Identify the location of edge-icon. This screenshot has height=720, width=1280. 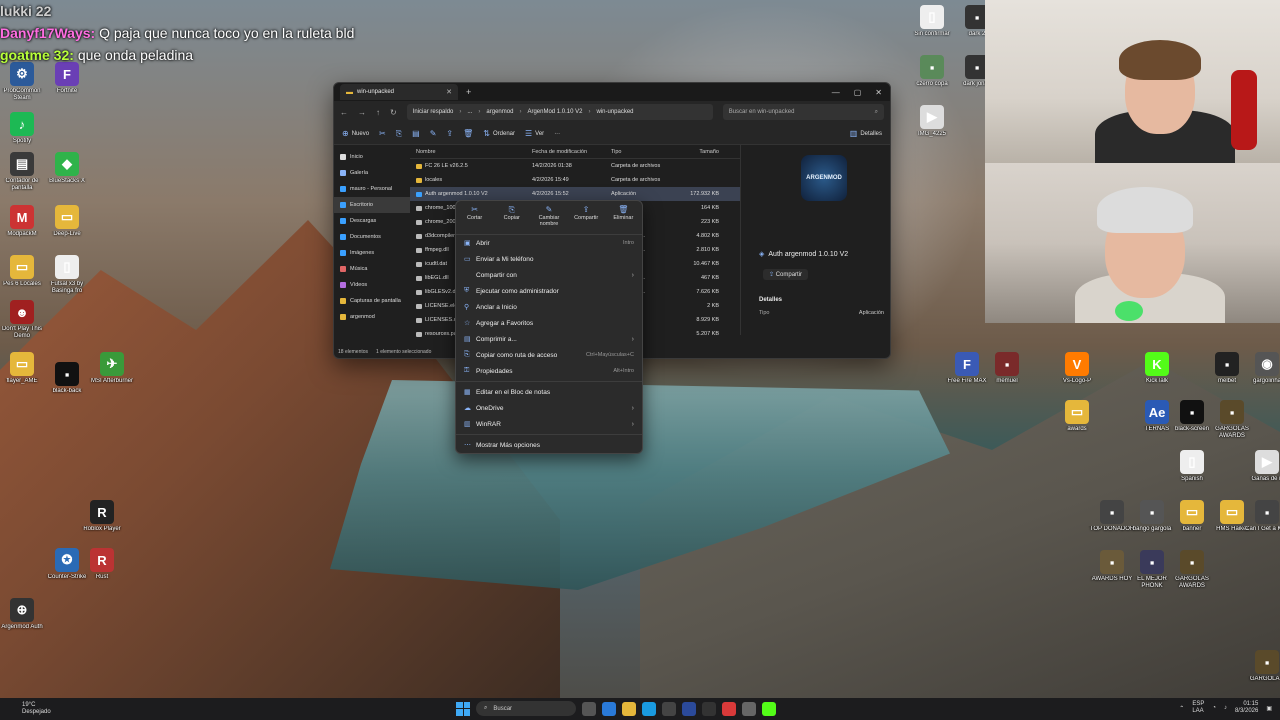
(649, 708).